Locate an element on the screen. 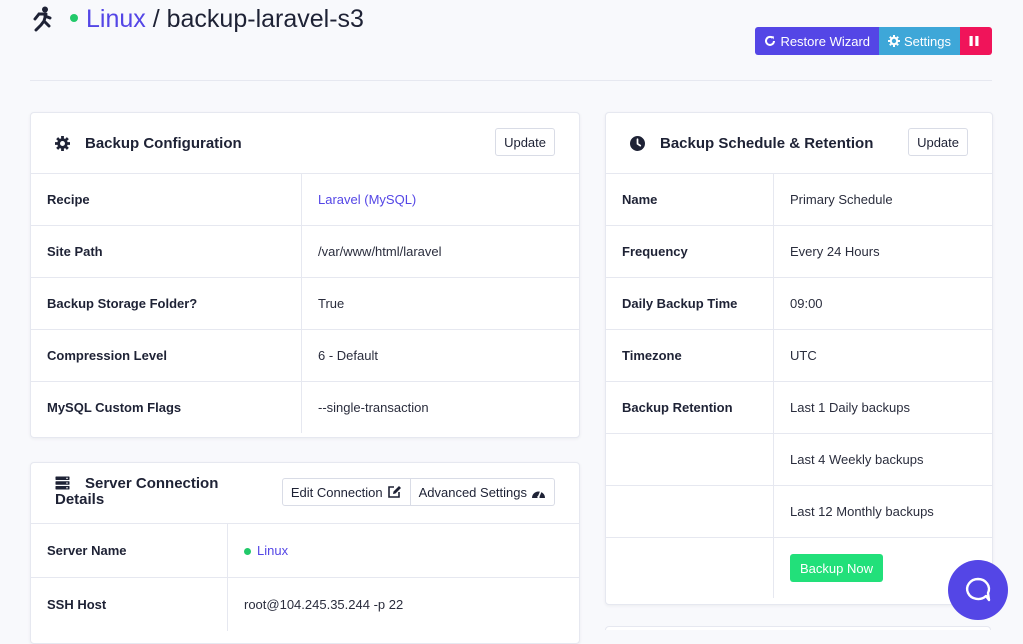 This screenshot has width=1023, height=644. page-title: Linux / backup-laravel-s3 is located at coordinates (217, 19).